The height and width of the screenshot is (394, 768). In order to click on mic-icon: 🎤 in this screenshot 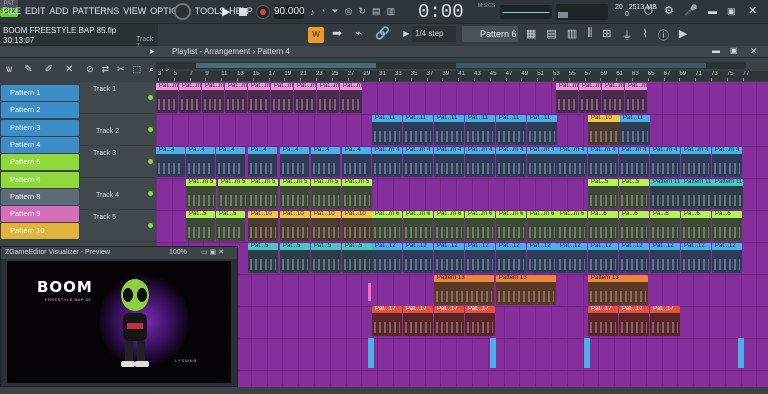, I will do `click(691, 11)`.